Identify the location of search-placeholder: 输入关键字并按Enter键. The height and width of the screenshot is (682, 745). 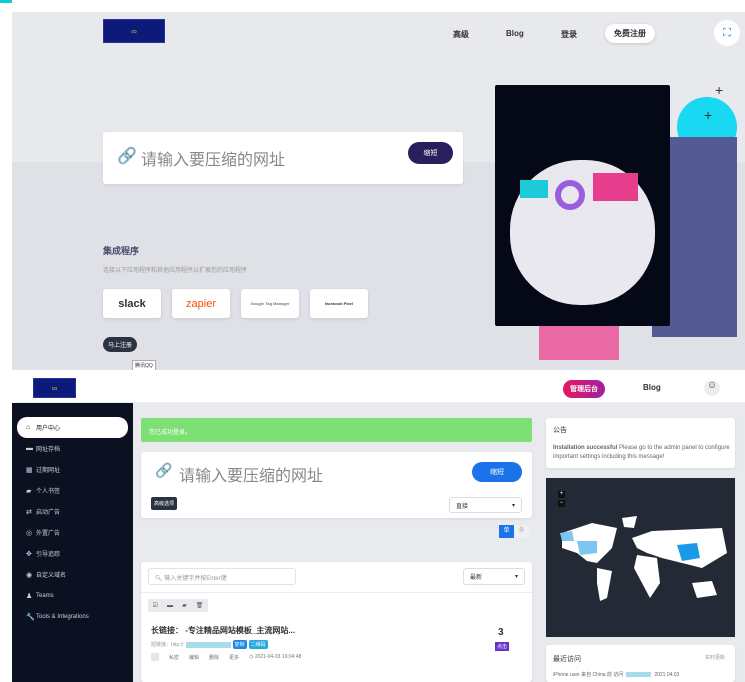
(195, 579).